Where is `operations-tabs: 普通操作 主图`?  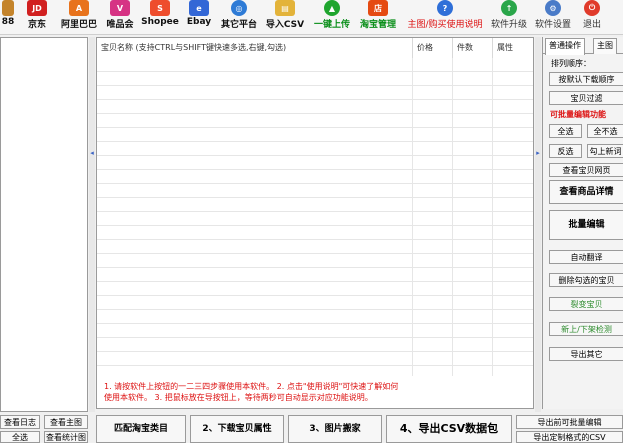 operations-tabs: 普通操作 主图 is located at coordinates (583, 46).